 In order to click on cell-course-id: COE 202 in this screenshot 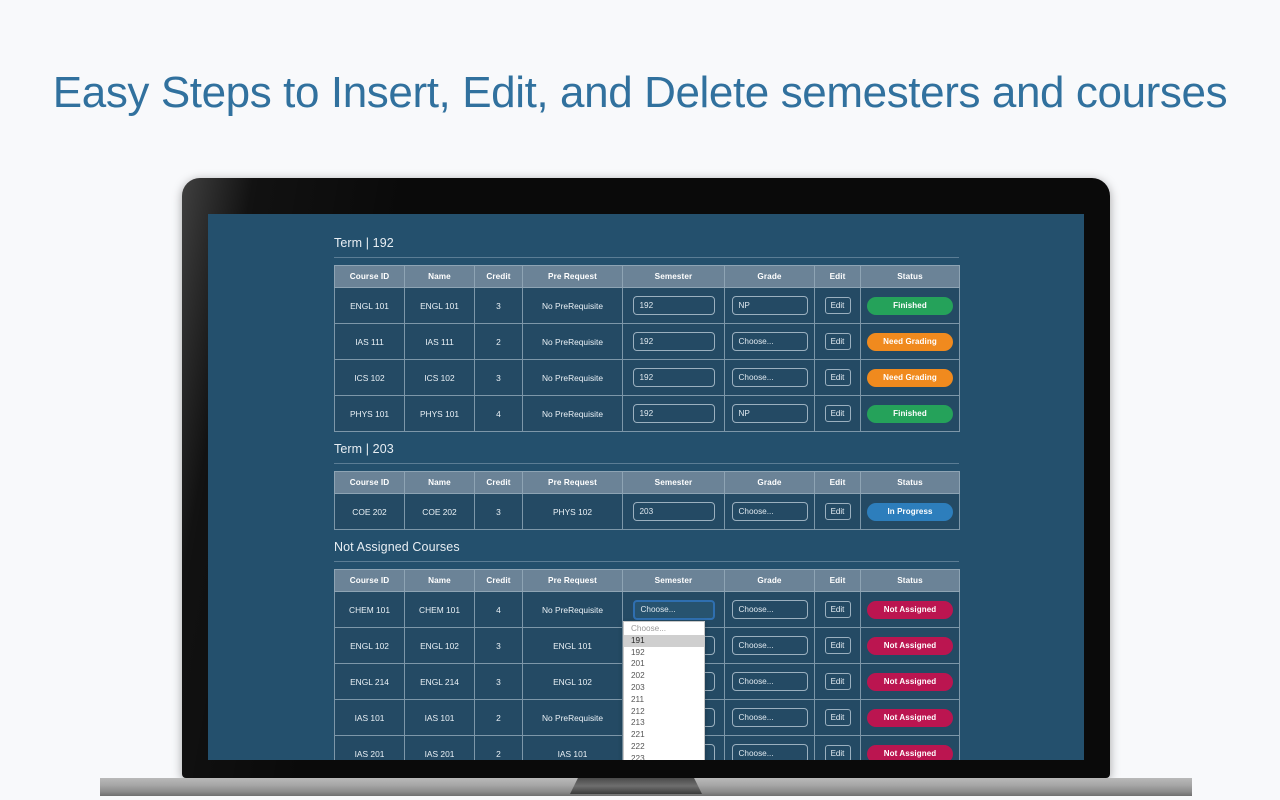, I will do `click(369, 511)`.